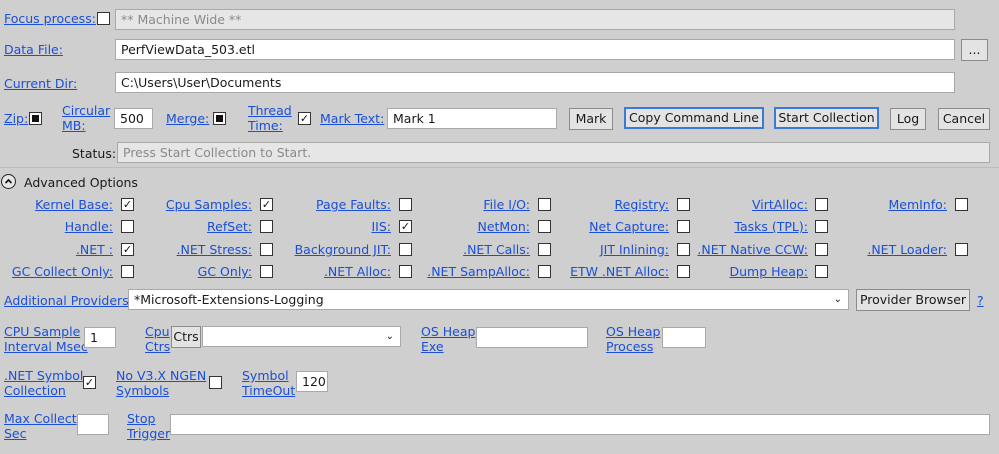 The width and height of the screenshot is (999, 454). Describe the element at coordinates (683, 271) in the screenshot. I see `provider-checkbox-etw-net-alloc` at that location.